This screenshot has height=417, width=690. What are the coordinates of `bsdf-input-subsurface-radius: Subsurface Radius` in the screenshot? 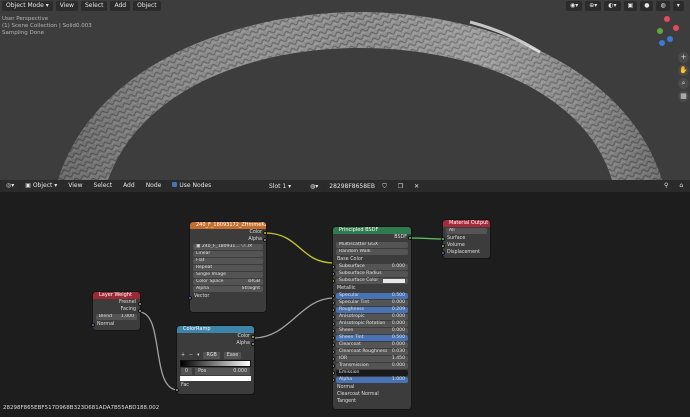 It's located at (370, 274).